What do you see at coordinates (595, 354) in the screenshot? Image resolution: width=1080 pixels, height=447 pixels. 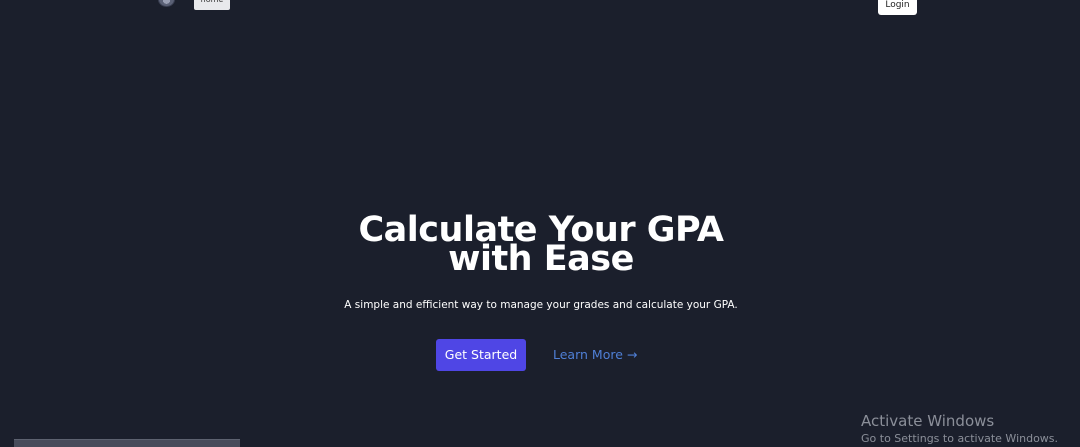 I see `learn-more-link: Learn More →` at bounding box center [595, 354].